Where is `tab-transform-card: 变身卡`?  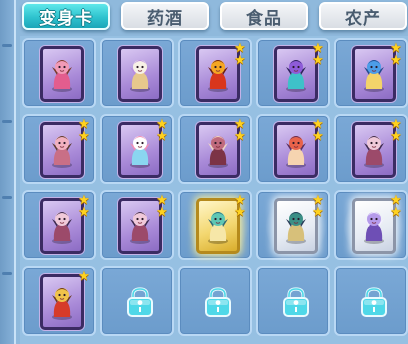
tab-transform-card: 变身卡 is located at coordinates (66, 16).